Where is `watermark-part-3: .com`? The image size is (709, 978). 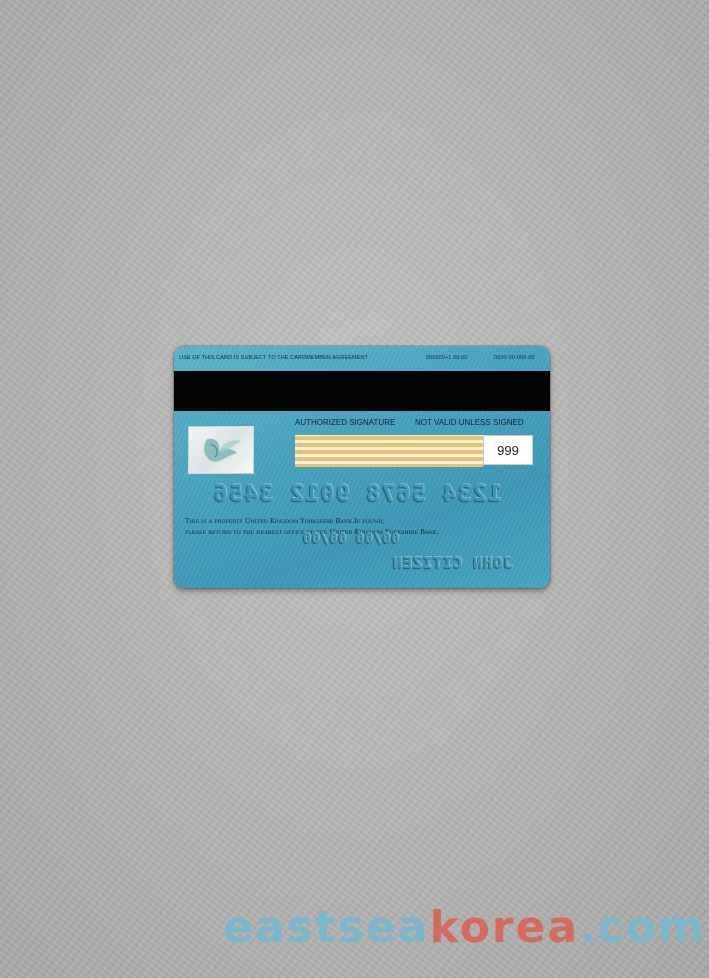
watermark-part-3: .com is located at coordinates (642, 927).